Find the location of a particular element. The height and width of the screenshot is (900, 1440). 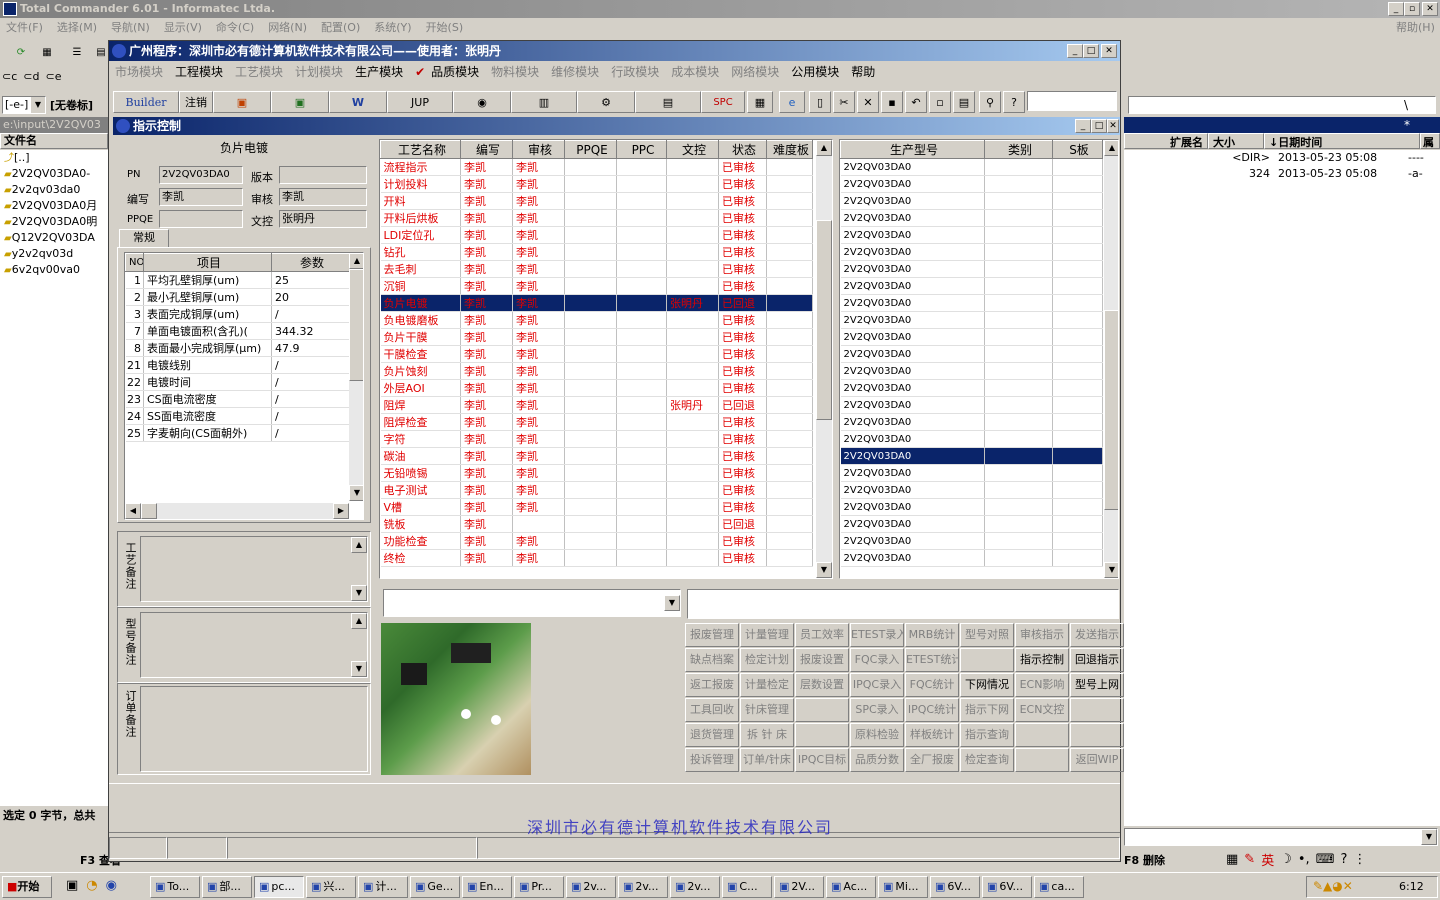

hscroll-thumb is located at coordinates (149, 511).